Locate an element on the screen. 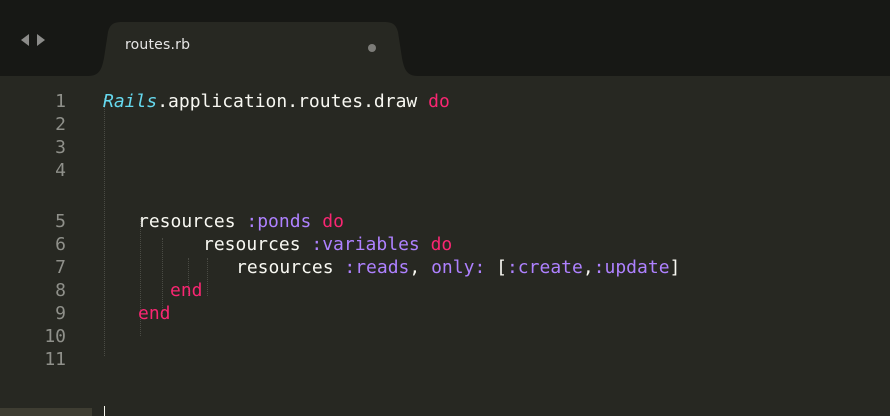 This screenshot has height=416, width=890. code-line: Rails.application.routes.draw do is located at coordinates (276, 102).